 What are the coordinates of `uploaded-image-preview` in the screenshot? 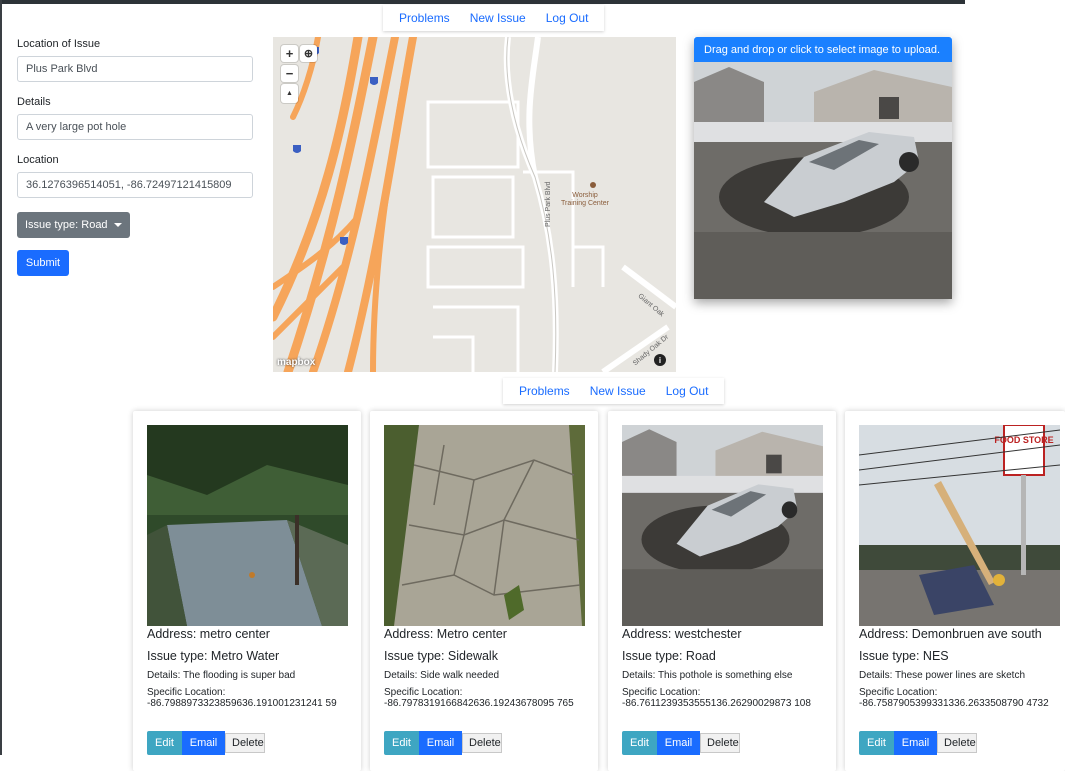 It's located at (823, 180).